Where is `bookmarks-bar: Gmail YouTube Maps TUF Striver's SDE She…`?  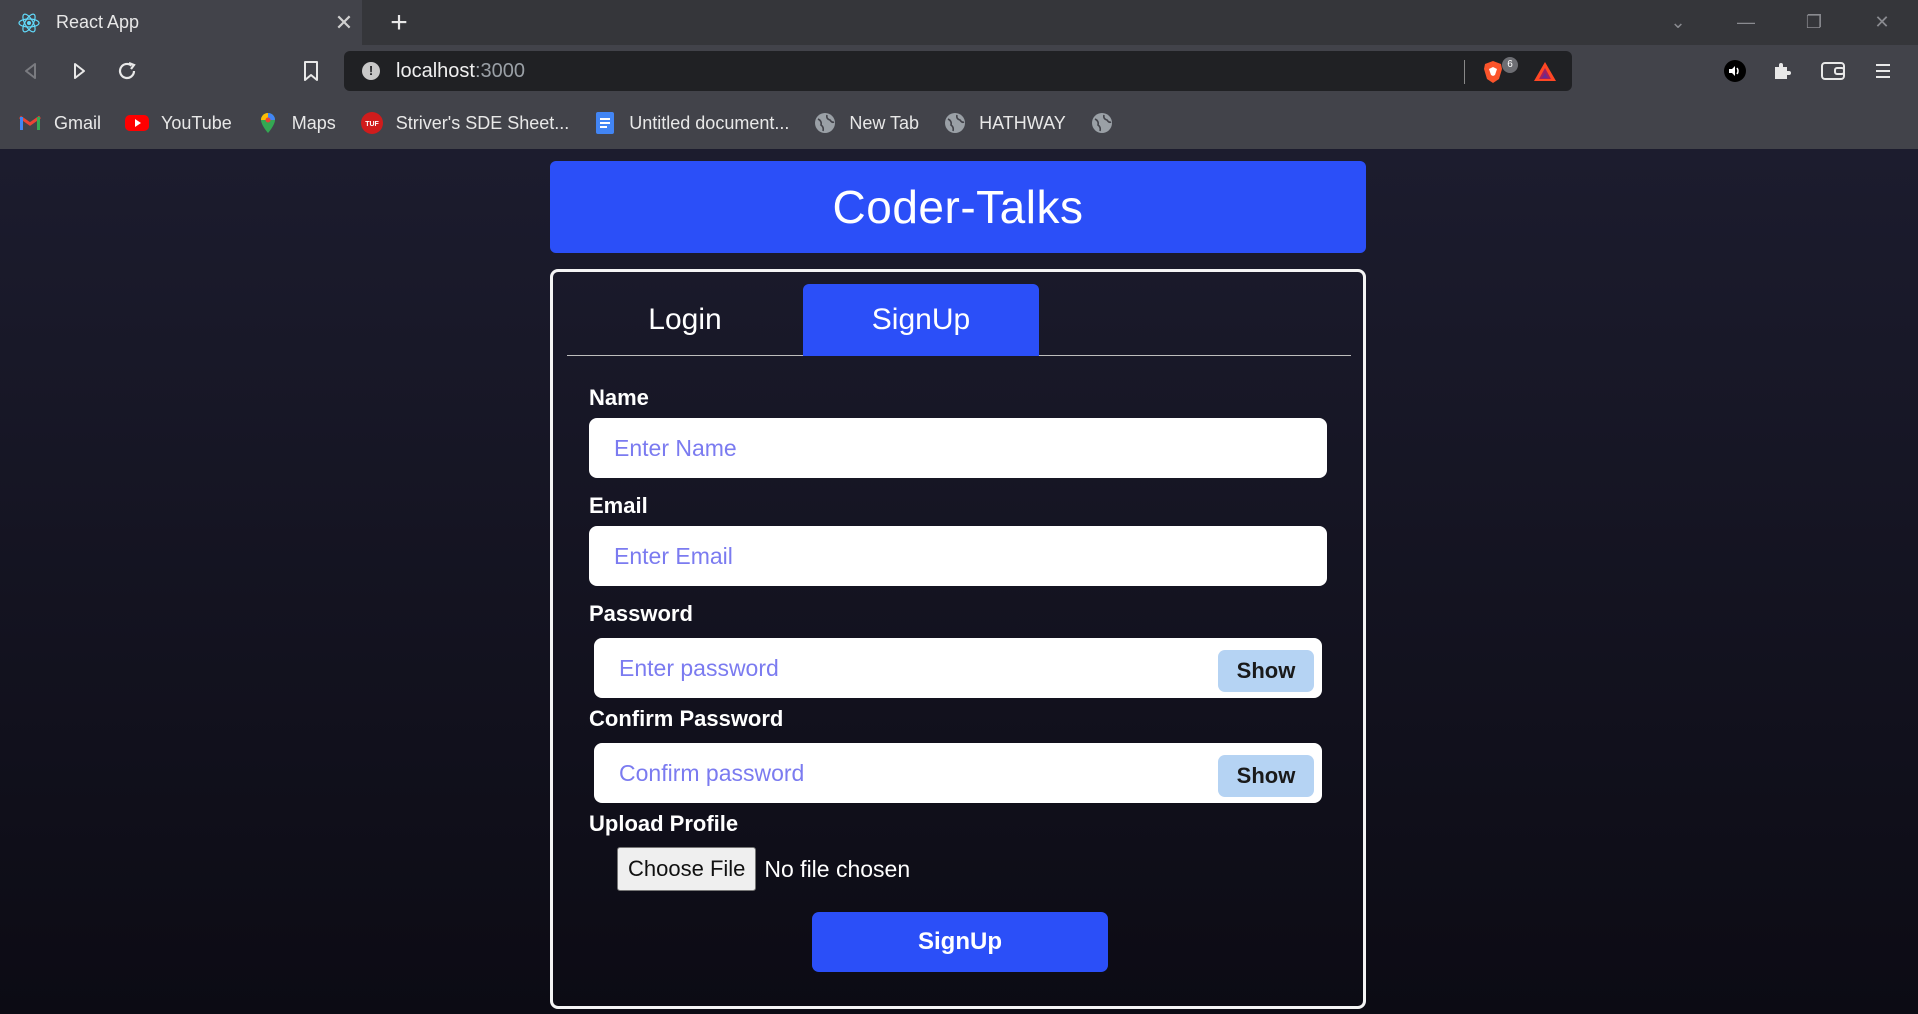 bookmarks-bar: Gmail YouTube Maps TUF Striver's SDE She… is located at coordinates (959, 123).